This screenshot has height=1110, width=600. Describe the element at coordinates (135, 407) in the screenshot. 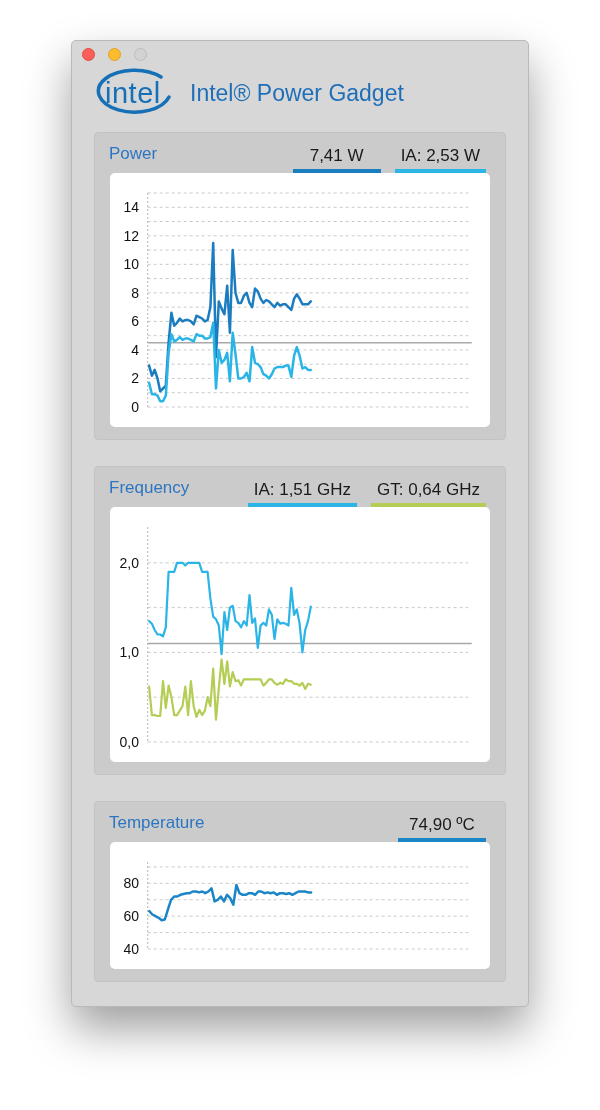

I see `axis-tick-label: 0` at that location.